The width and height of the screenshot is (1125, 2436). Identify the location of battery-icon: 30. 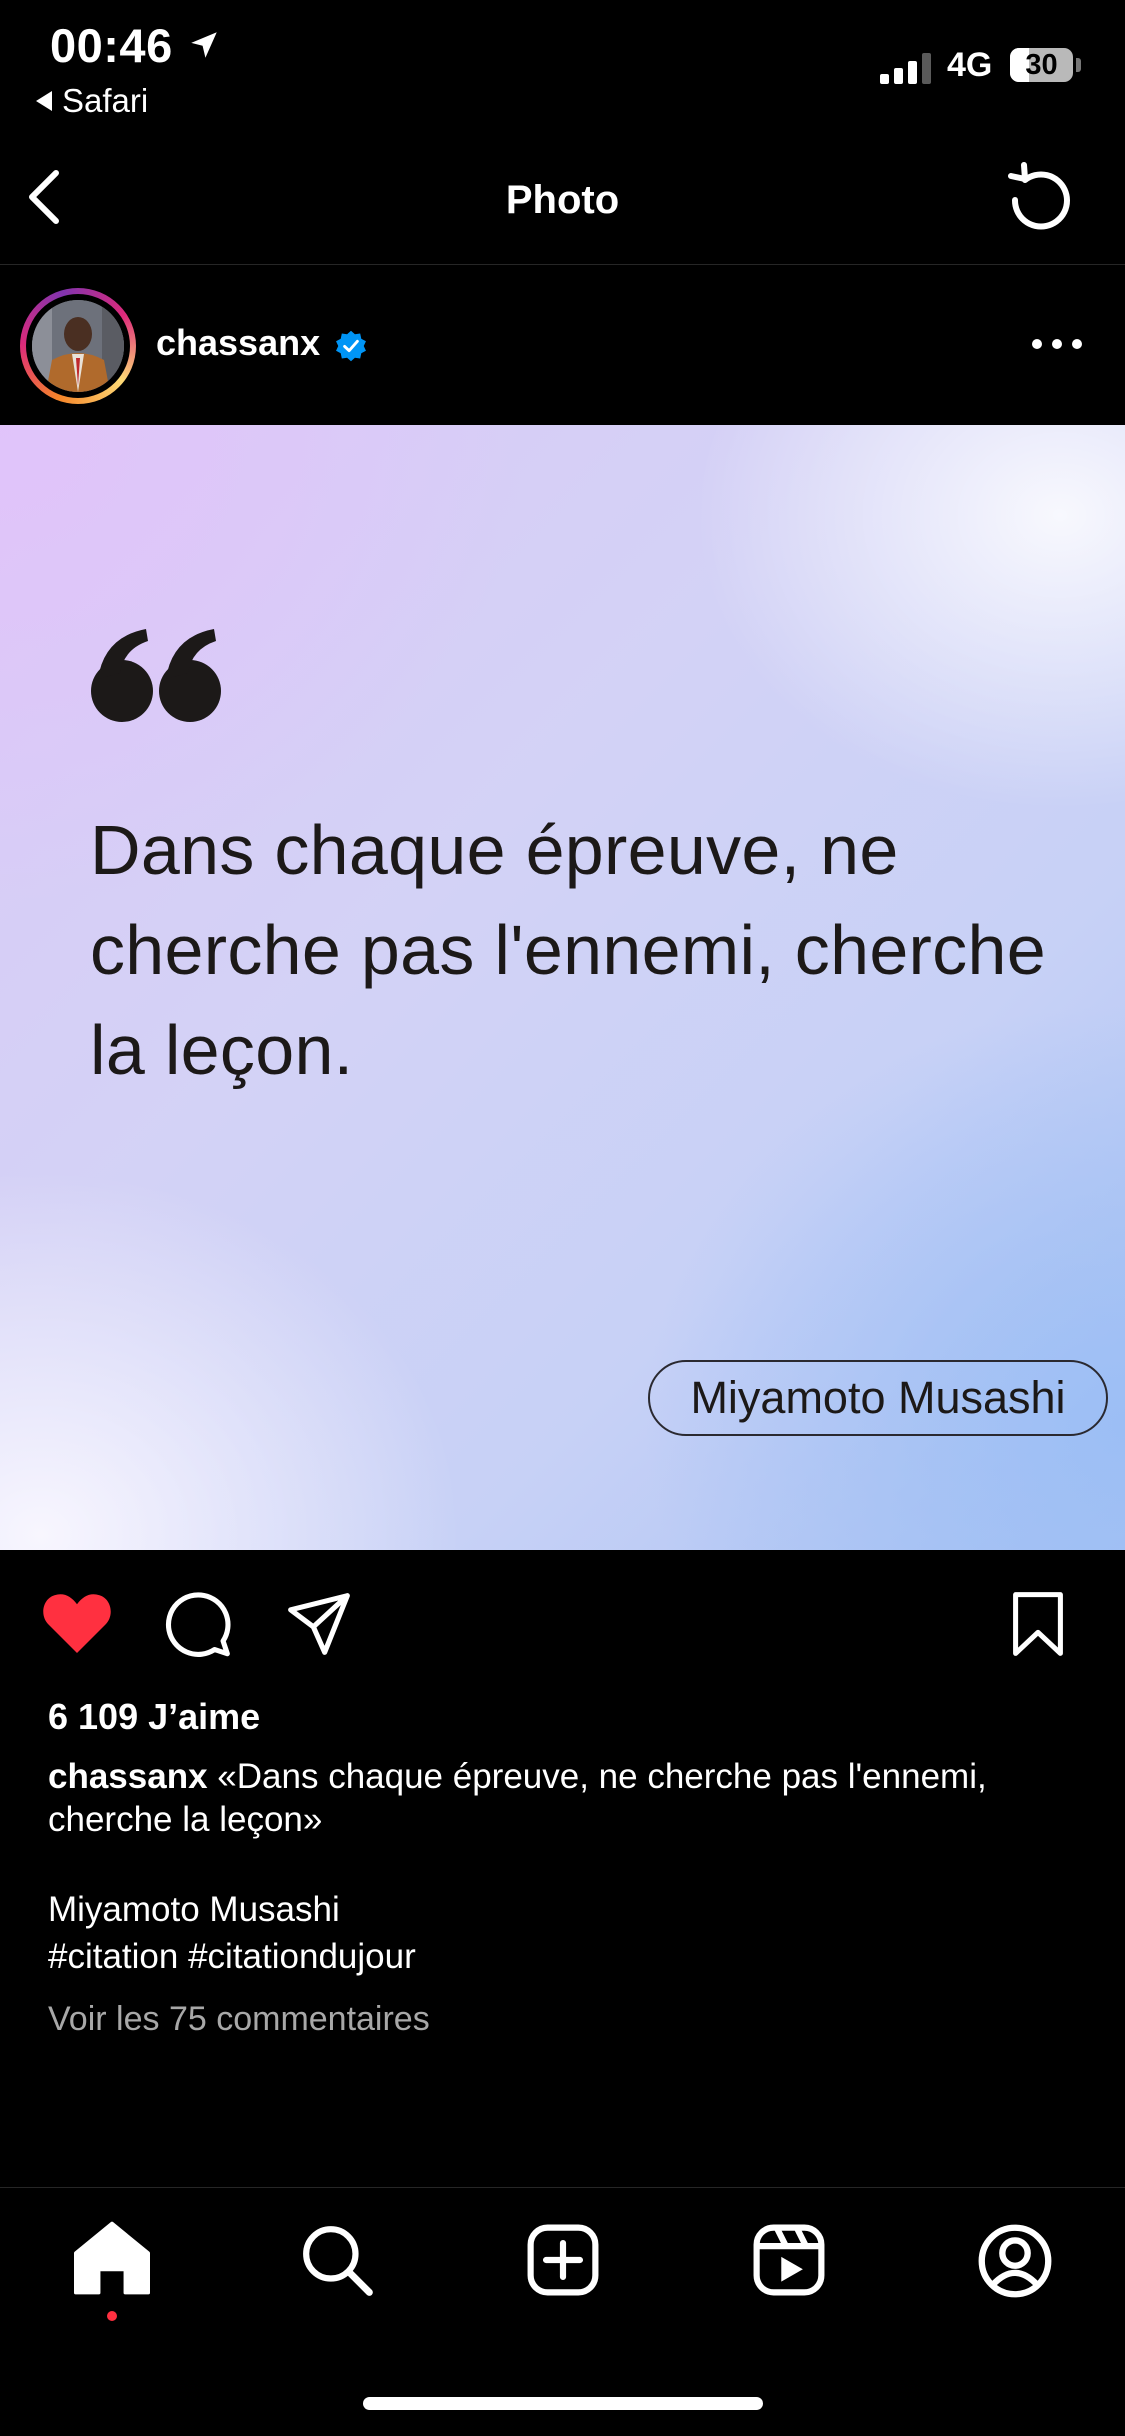
(1041, 65).